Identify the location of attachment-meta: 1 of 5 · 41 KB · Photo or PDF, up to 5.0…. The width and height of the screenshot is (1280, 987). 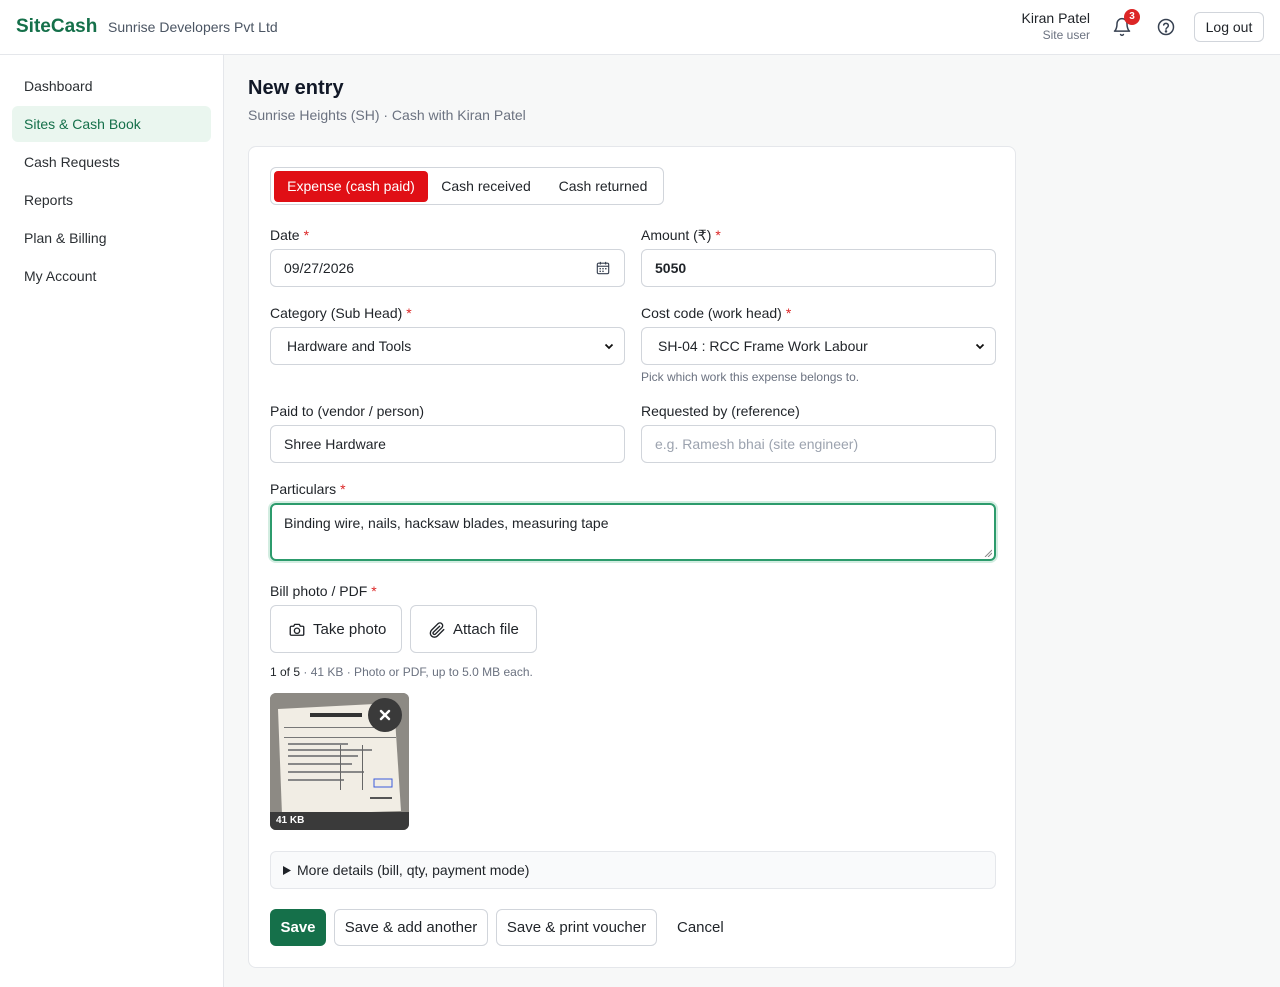
(401, 672).